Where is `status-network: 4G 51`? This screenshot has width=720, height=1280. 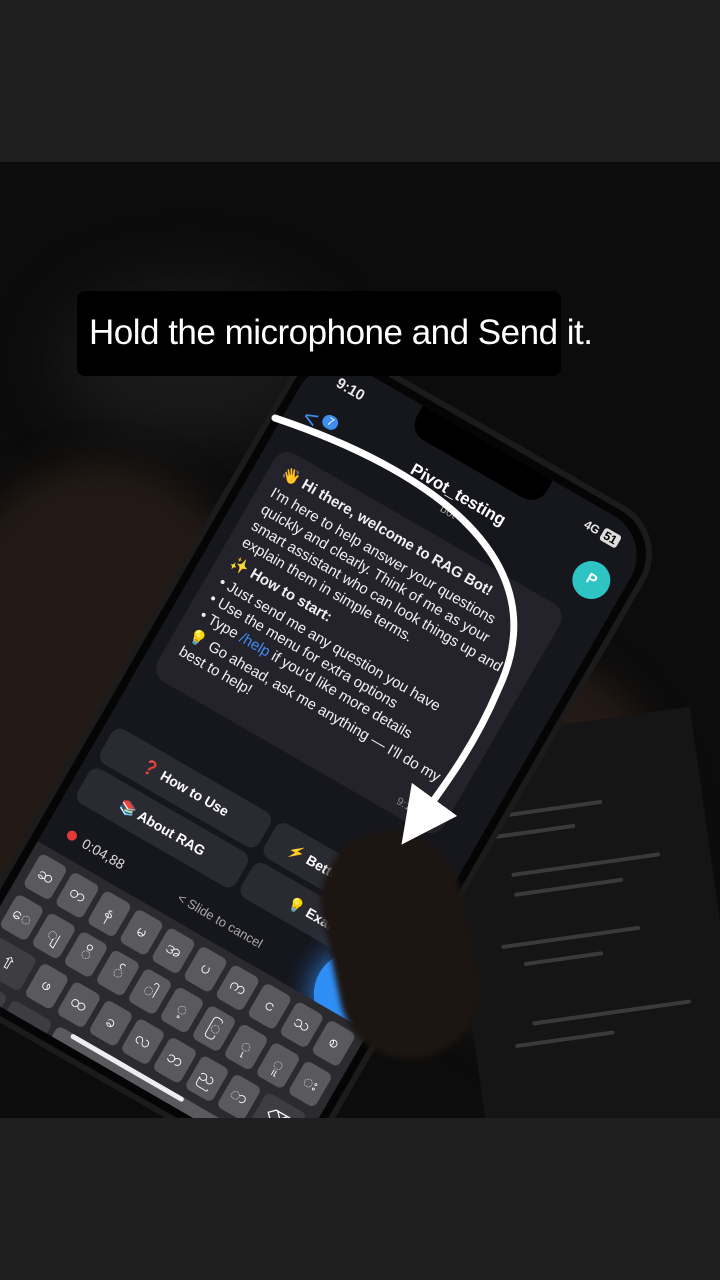
status-network: 4G 51 is located at coordinates (602, 533).